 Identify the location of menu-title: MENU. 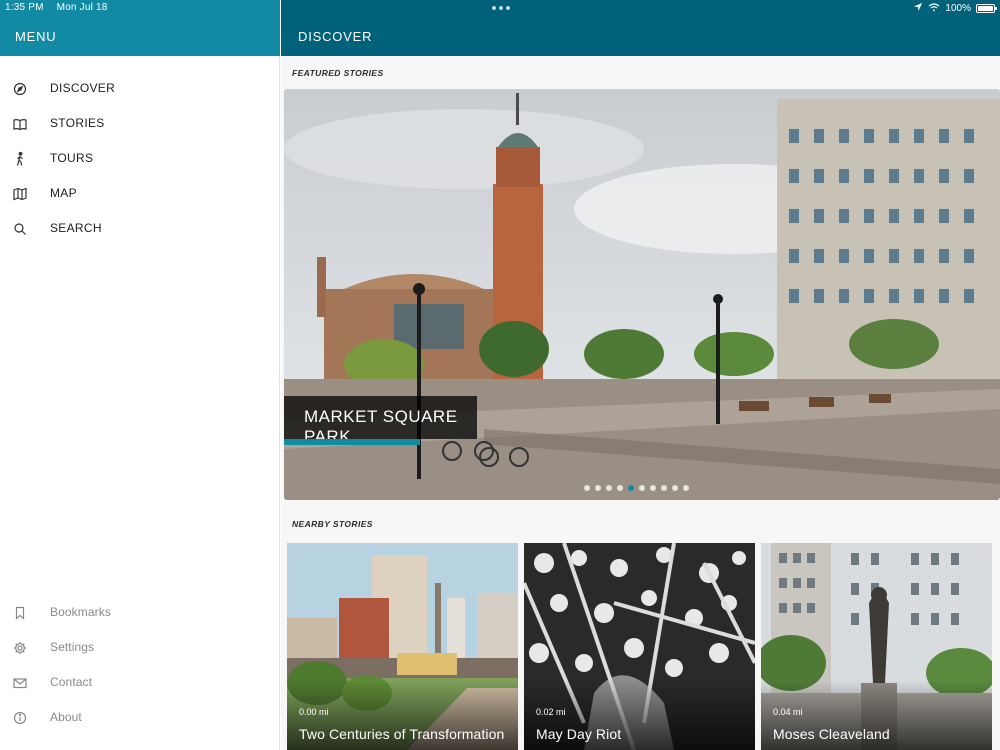
(36, 36).